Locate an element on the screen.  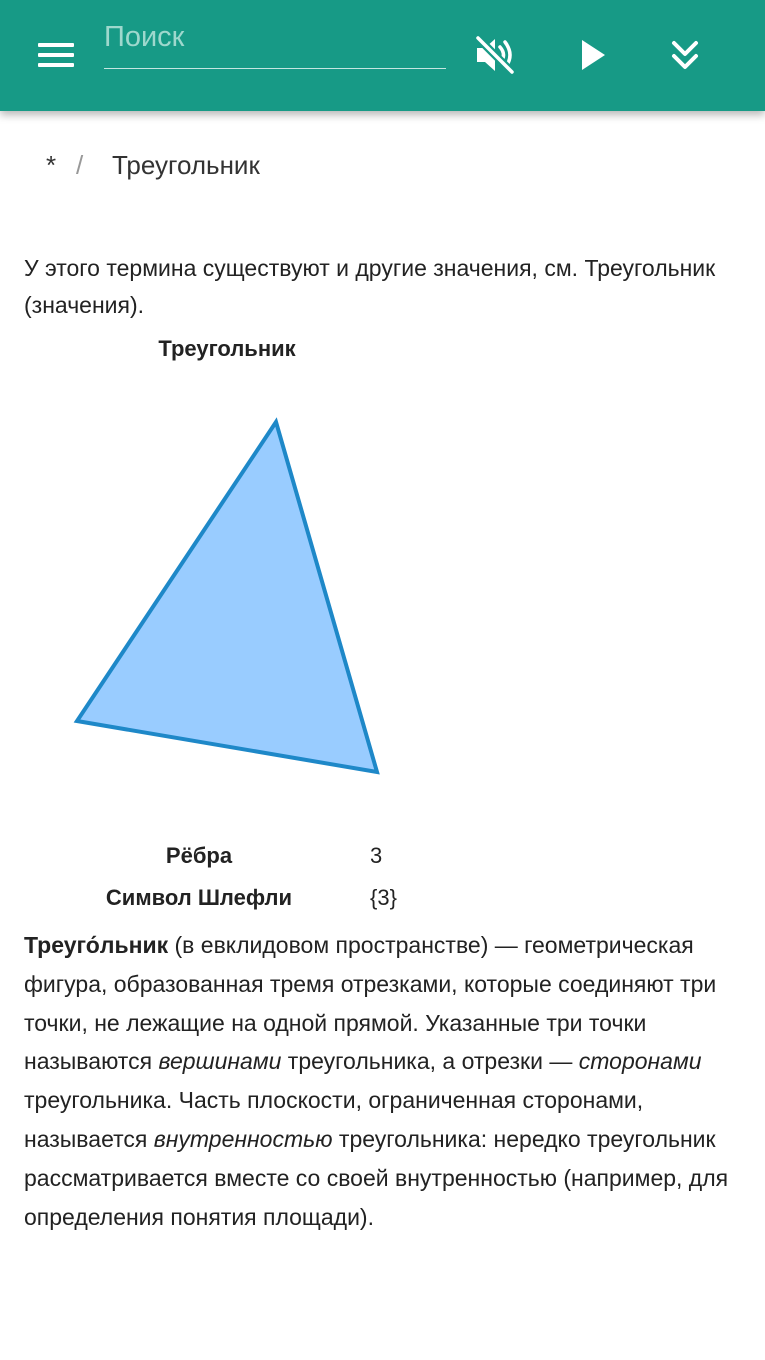
search-box is located at coordinates (275, 41).